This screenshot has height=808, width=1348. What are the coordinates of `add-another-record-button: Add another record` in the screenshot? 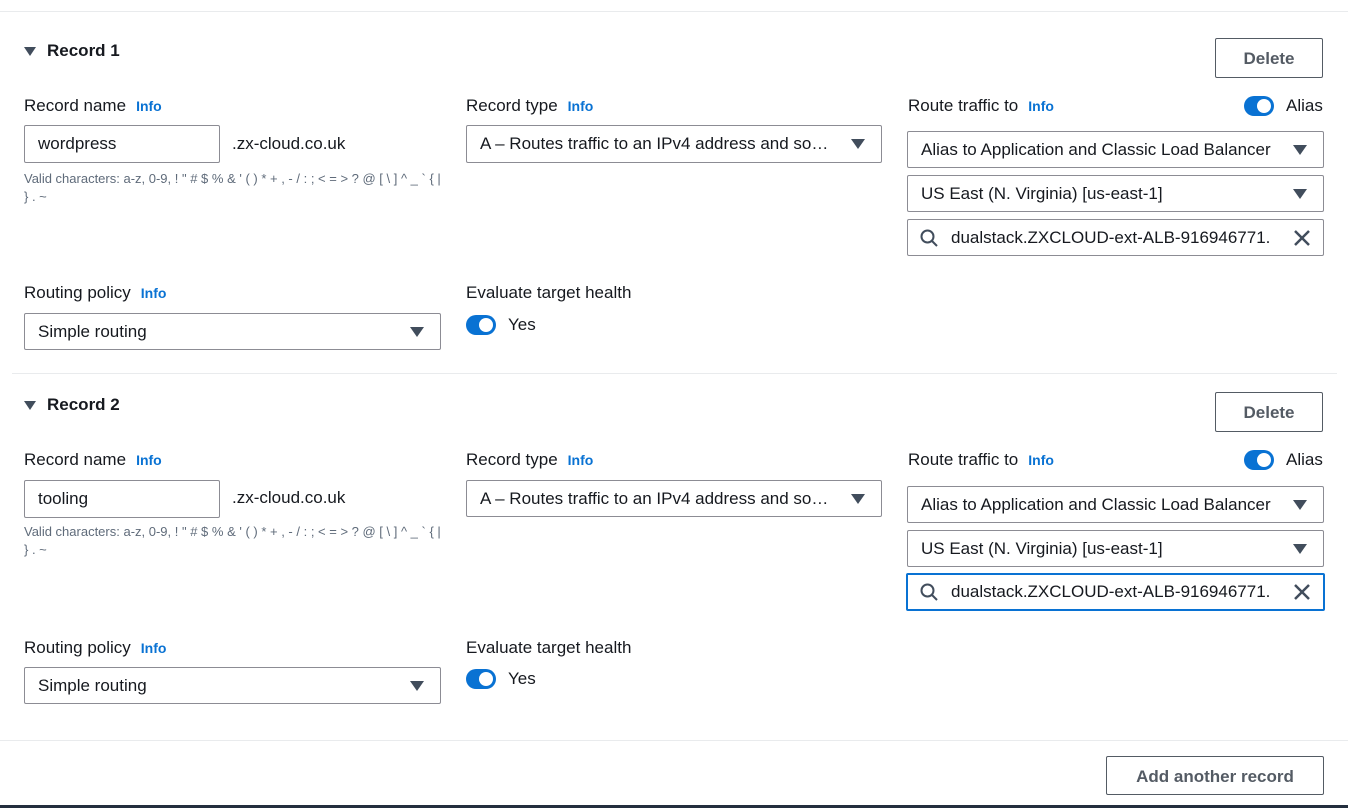 It's located at (1215, 775).